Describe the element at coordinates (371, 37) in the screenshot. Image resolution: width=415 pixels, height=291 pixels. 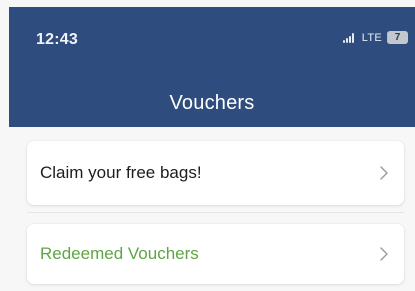
I see `network-type-label: LTE` at that location.